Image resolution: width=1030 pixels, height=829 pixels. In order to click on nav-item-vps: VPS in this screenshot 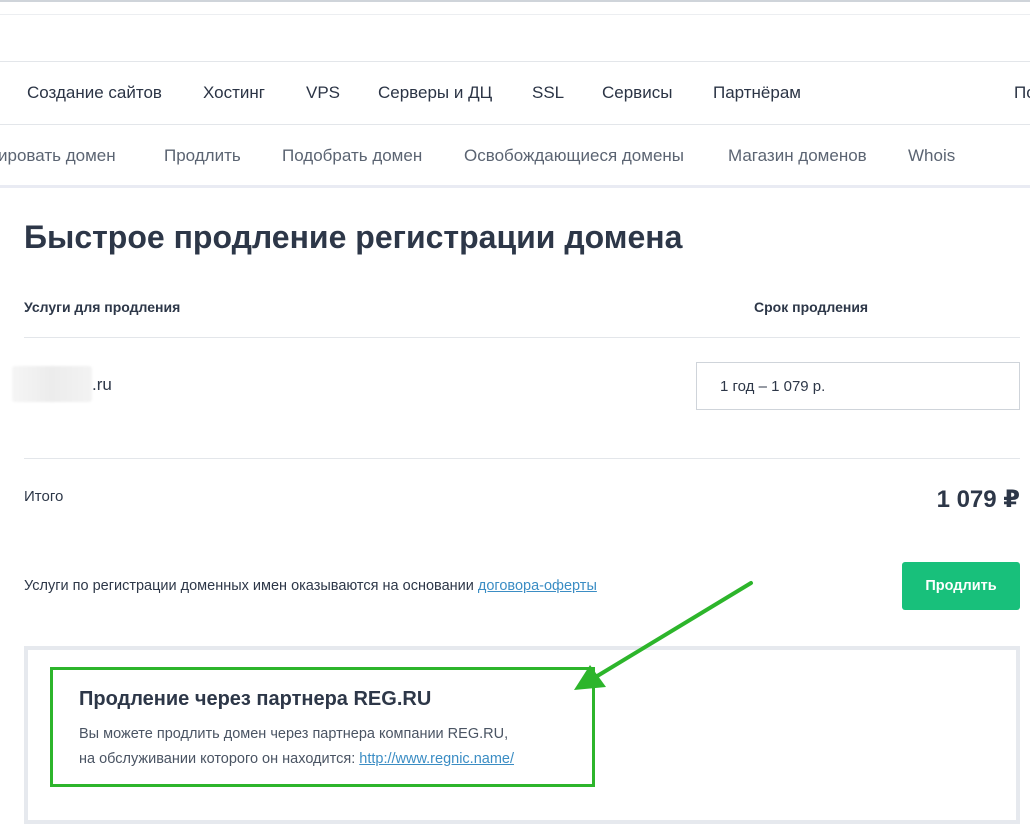, I will do `click(323, 93)`.